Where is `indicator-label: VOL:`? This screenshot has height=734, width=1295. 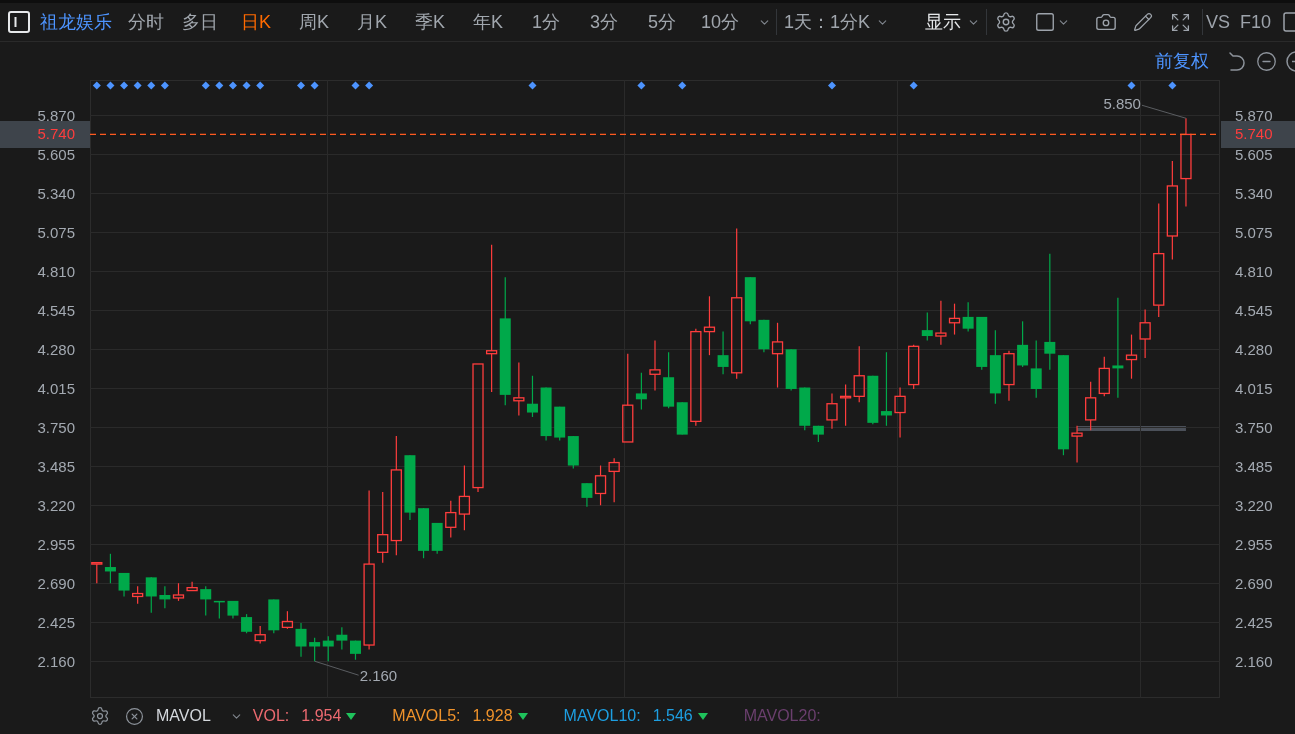
indicator-label: VOL: is located at coordinates (271, 716).